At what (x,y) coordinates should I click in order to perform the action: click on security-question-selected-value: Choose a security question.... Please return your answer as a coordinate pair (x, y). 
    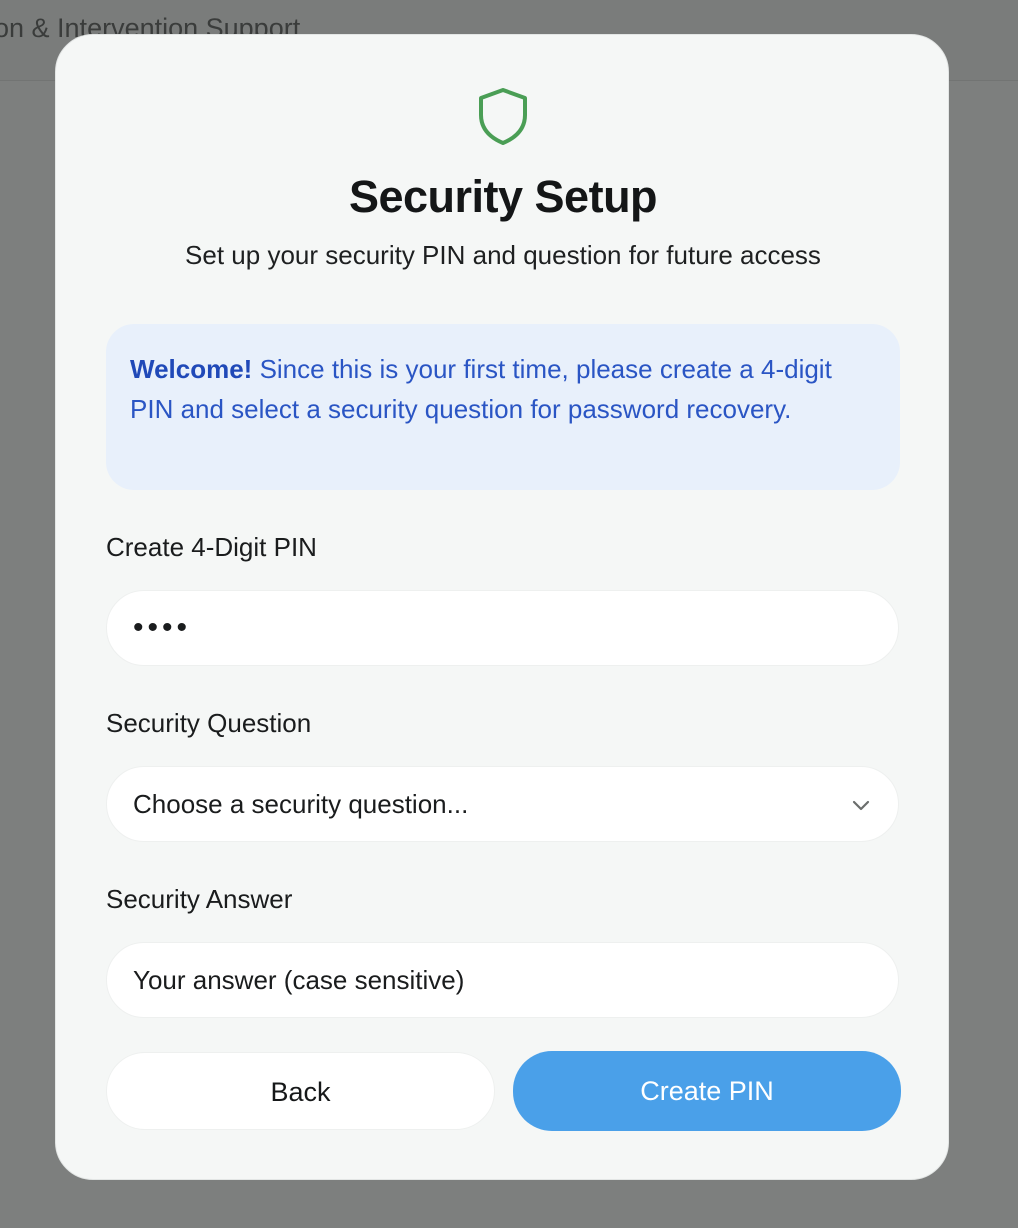
    Looking at the image, I should click on (301, 804).